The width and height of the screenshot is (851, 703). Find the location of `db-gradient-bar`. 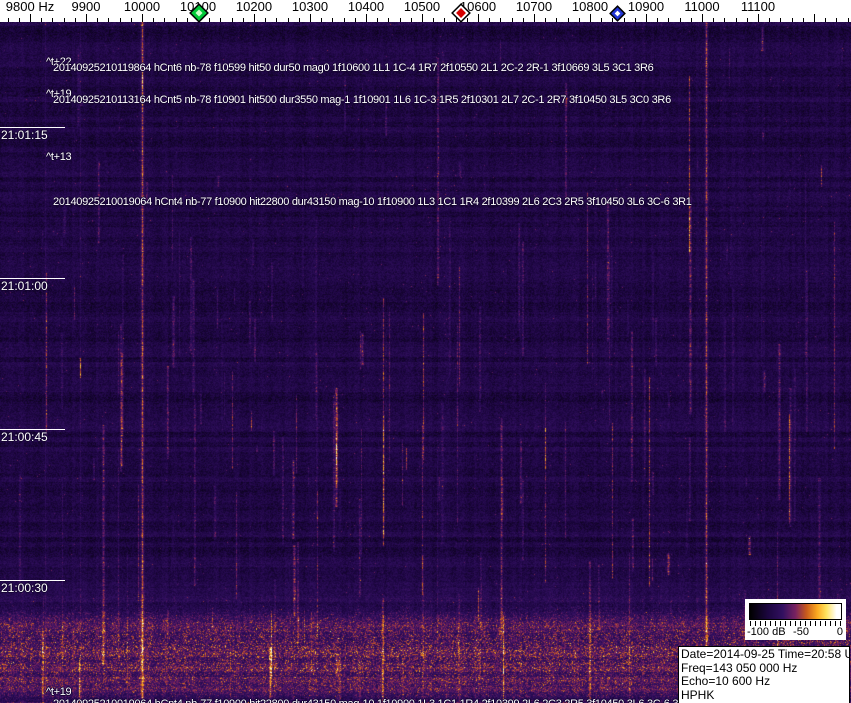

db-gradient-bar is located at coordinates (795, 611).